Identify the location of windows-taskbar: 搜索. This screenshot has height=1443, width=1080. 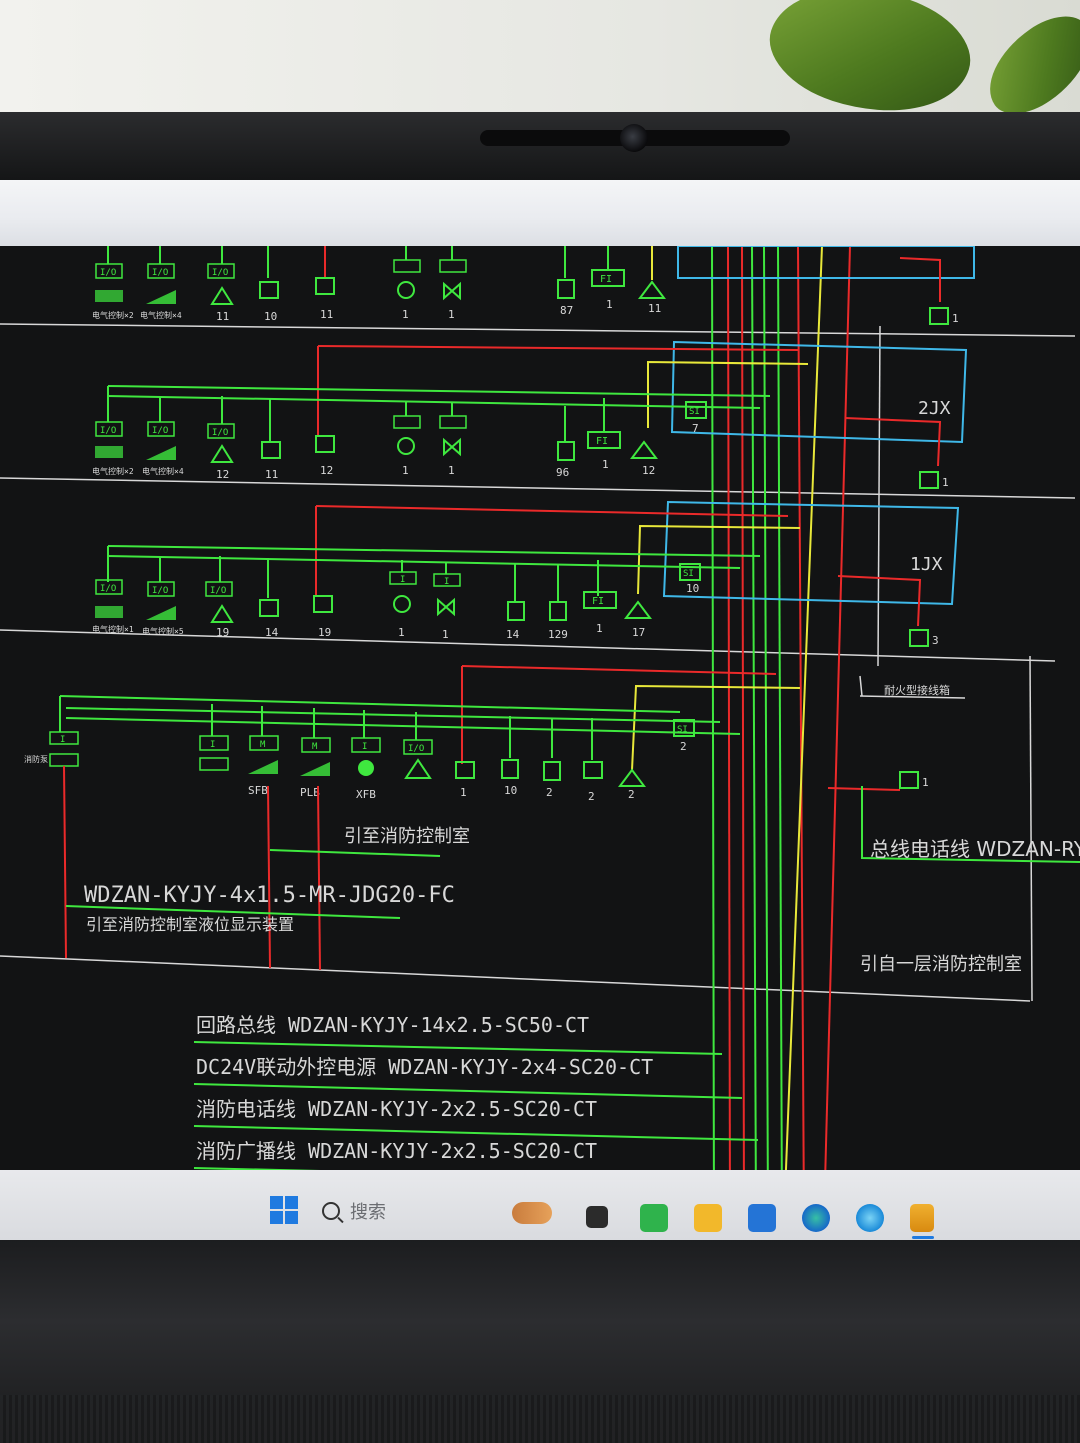
(540, 1205).